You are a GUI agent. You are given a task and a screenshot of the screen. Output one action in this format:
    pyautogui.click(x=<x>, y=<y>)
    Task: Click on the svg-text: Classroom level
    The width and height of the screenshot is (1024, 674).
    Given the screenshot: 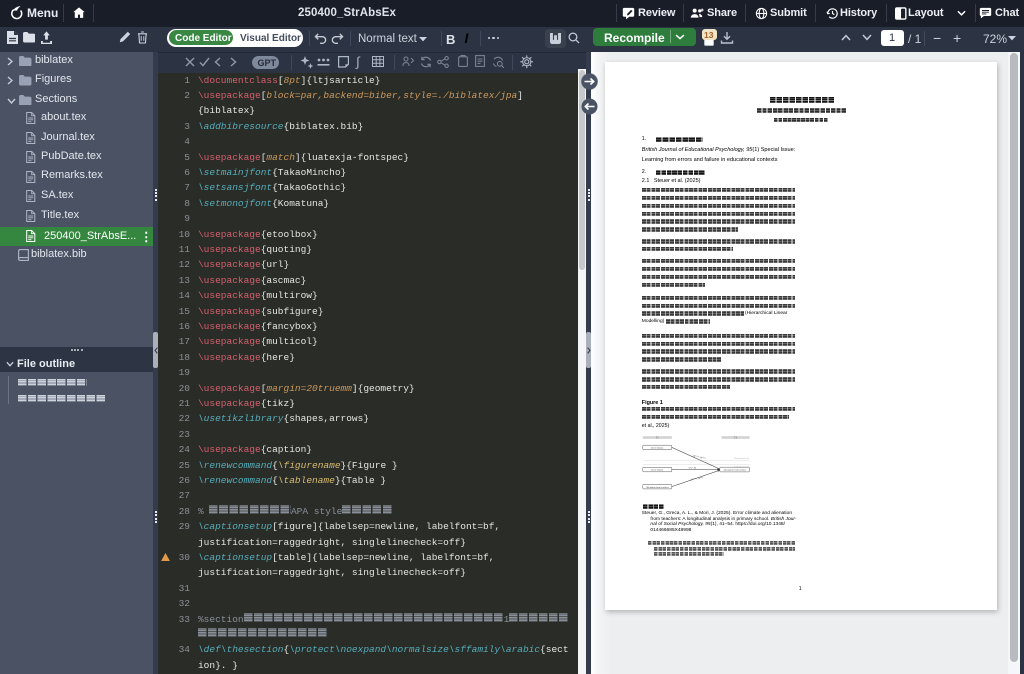 What is the action you would take?
    pyautogui.click(x=741, y=459)
    